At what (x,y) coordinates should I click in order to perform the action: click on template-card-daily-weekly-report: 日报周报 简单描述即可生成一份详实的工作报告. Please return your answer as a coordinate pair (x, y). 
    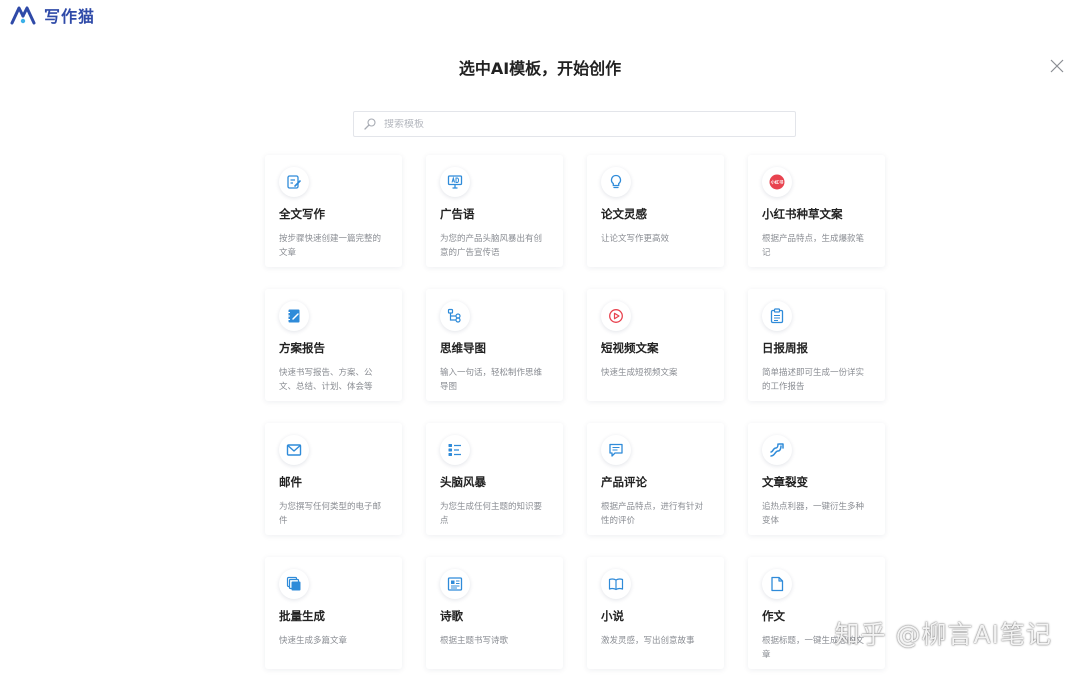
    Looking at the image, I should click on (816, 345).